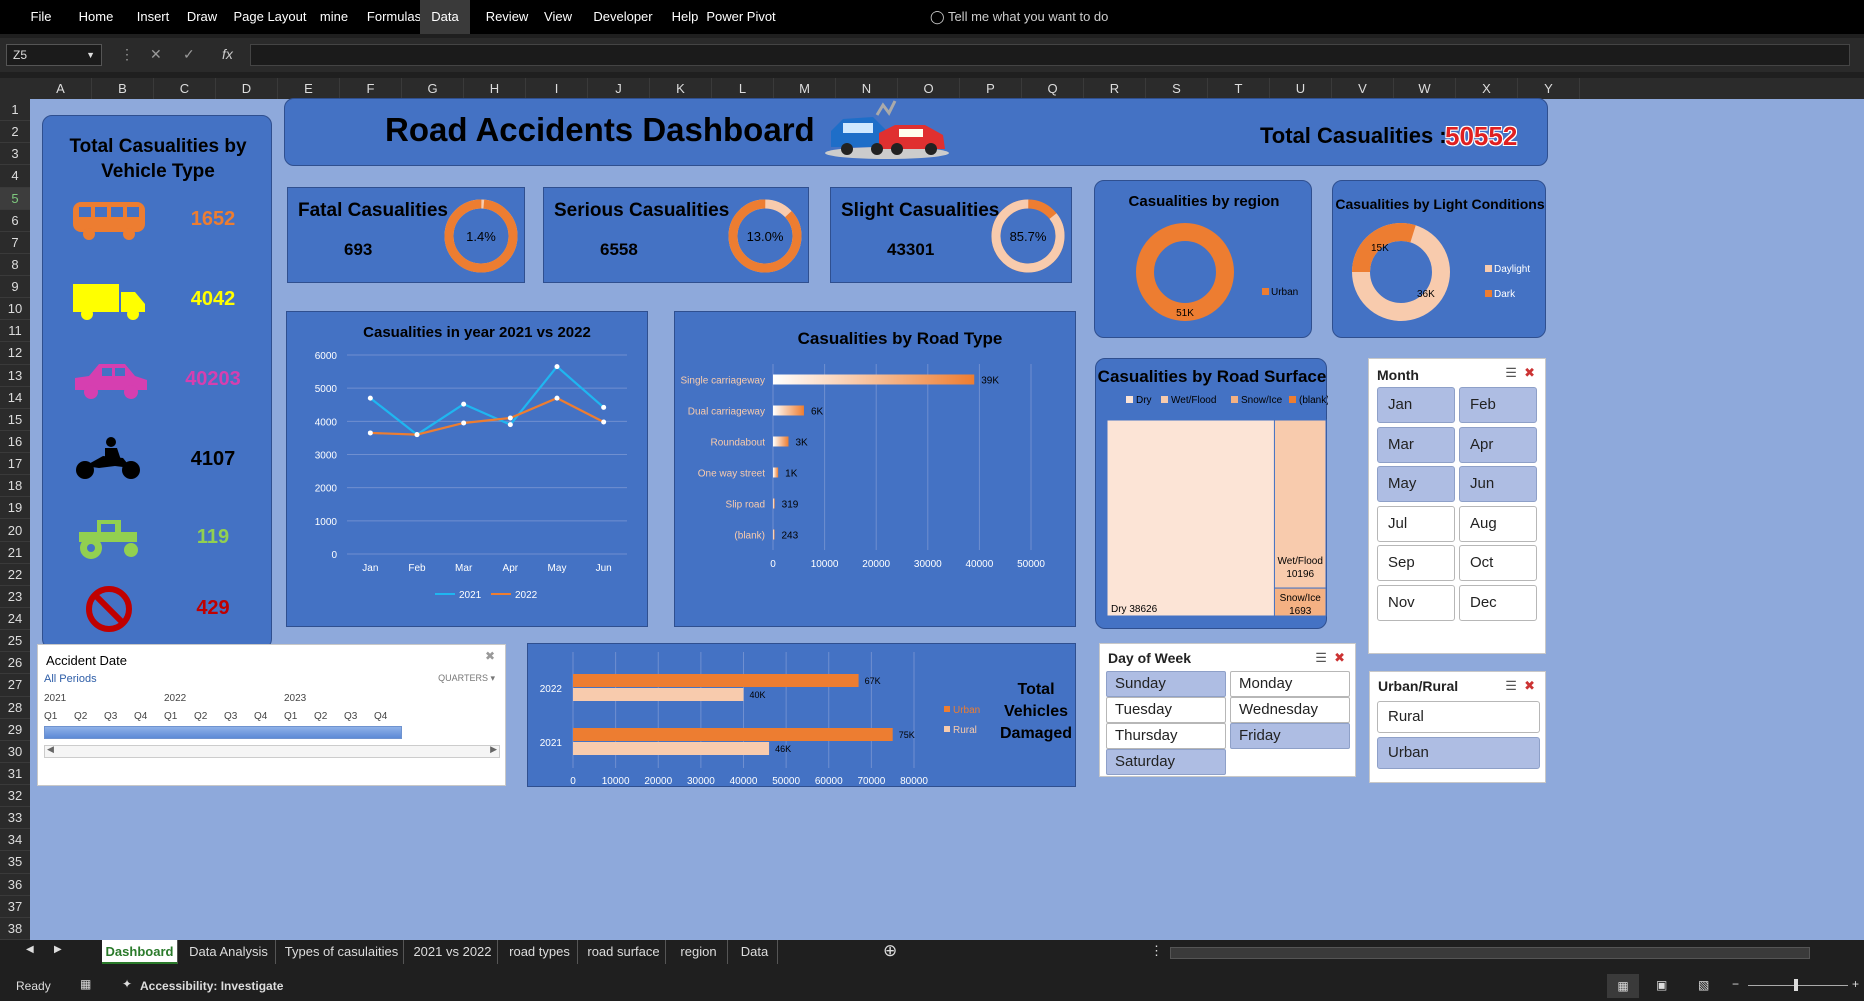 Image resolution: width=1864 pixels, height=1001 pixels. What do you see at coordinates (540, 952) in the screenshot?
I see `sheet-tab-road-types: road types` at bounding box center [540, 952].